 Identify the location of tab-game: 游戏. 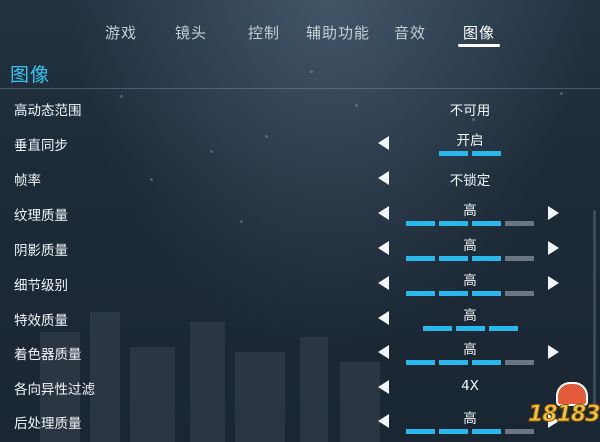
(121, 32).